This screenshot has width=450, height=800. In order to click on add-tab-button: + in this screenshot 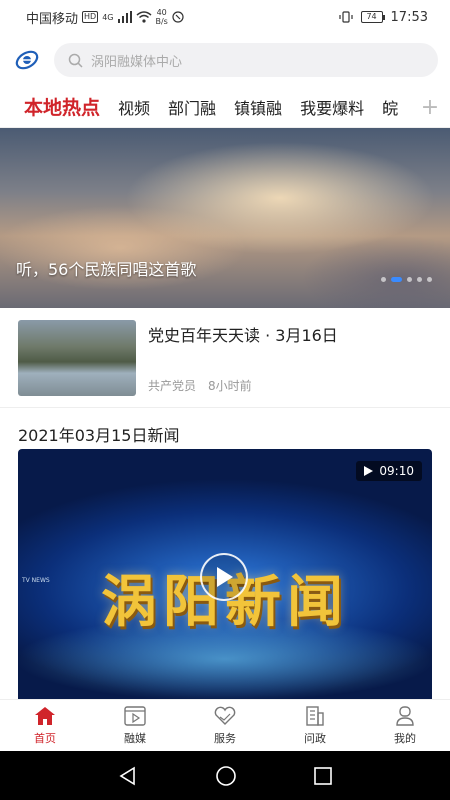, I will do `click(430, 106)`.